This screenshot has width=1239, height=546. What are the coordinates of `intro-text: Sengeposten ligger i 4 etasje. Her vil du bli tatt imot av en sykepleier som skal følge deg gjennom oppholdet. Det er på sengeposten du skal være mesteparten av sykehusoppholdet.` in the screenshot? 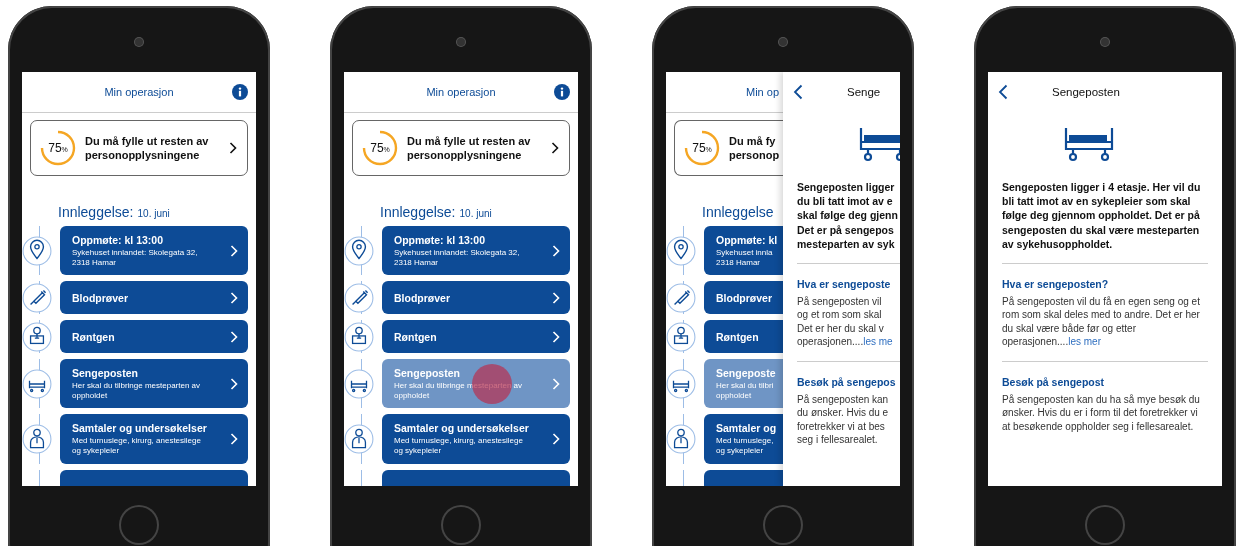 It's located at (1102, 215).